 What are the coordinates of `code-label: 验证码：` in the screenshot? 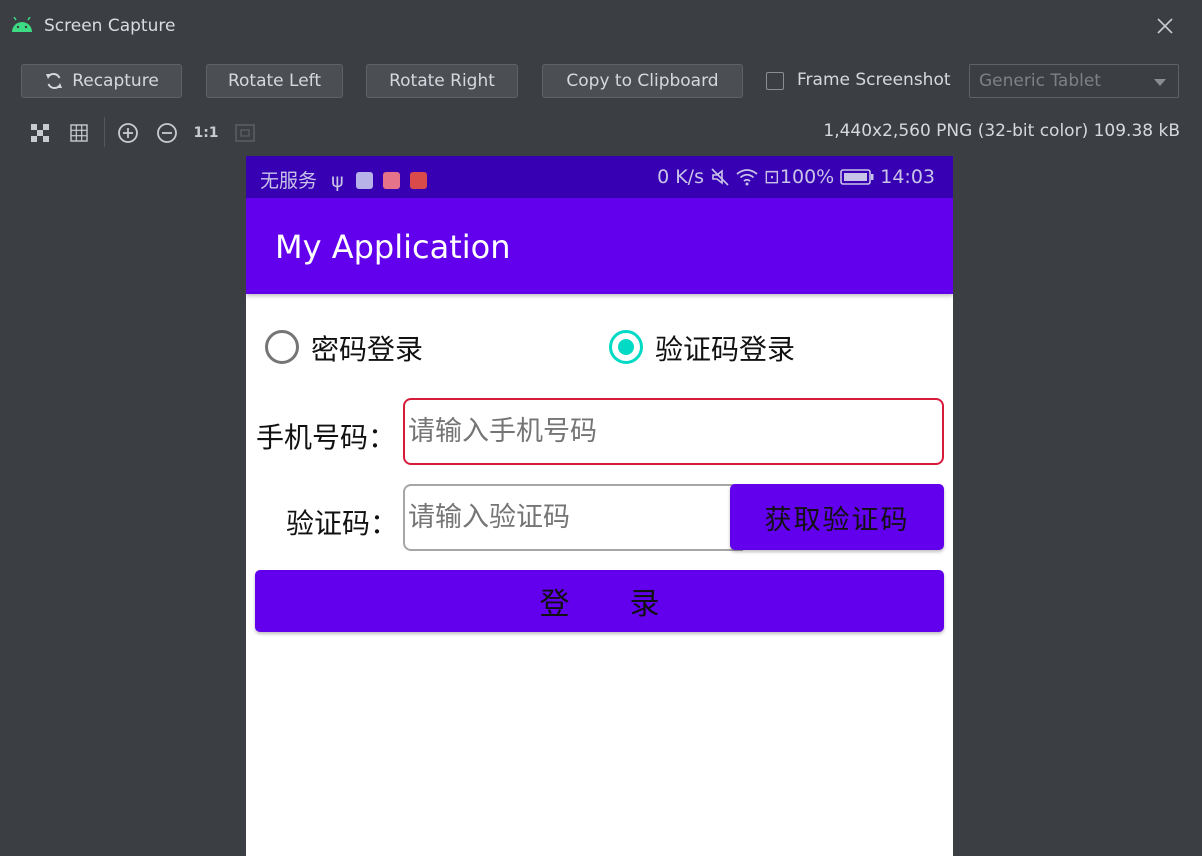 It's located at (342, 523).